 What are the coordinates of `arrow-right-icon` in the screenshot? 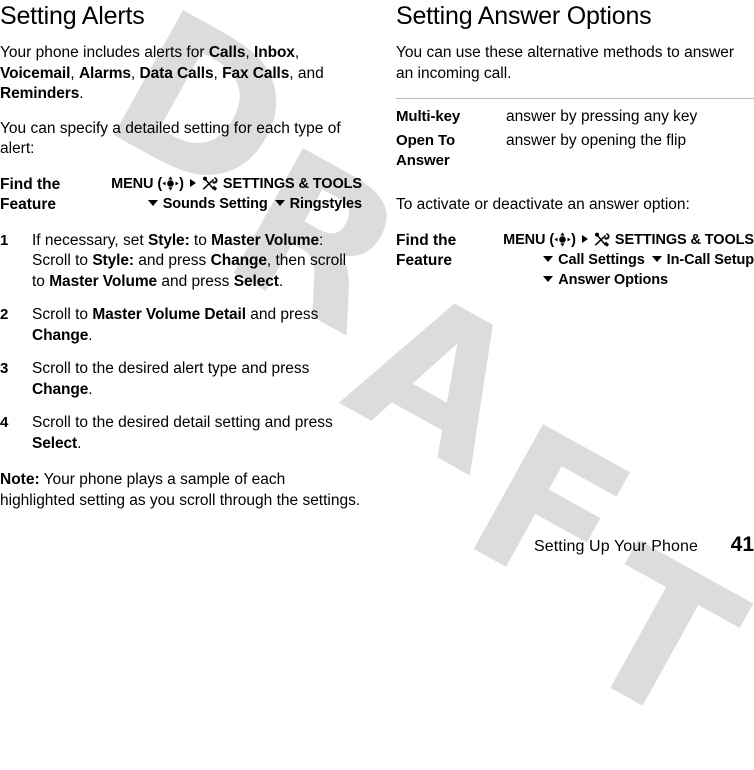 It's located at (192, 182).